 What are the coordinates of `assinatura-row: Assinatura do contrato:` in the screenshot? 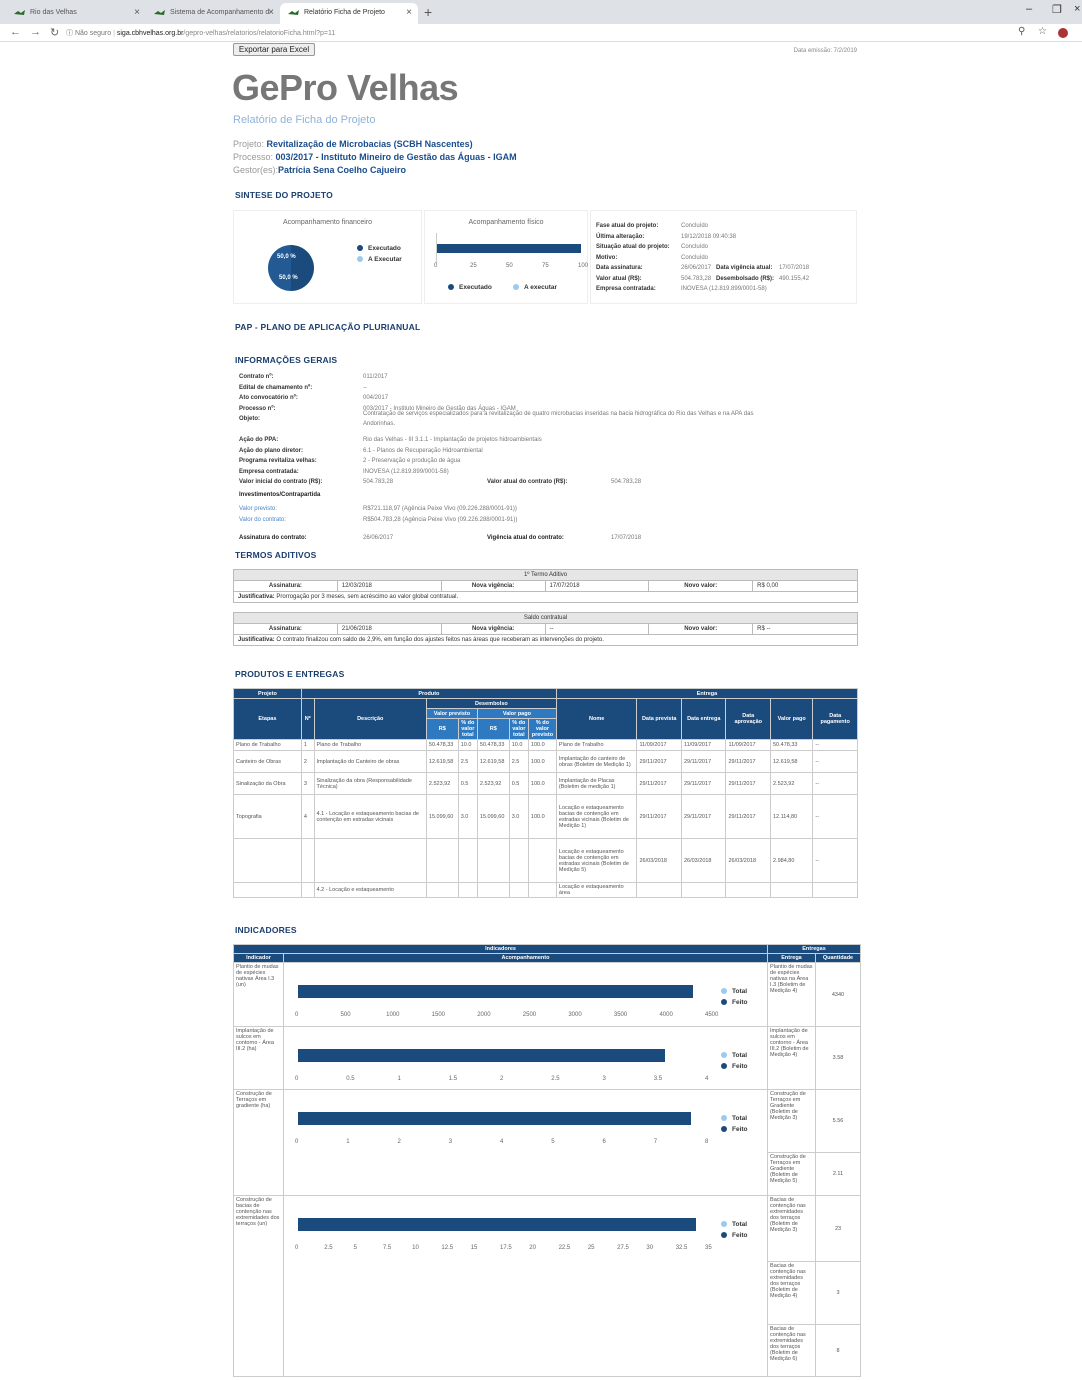 It's located at (273, 538).